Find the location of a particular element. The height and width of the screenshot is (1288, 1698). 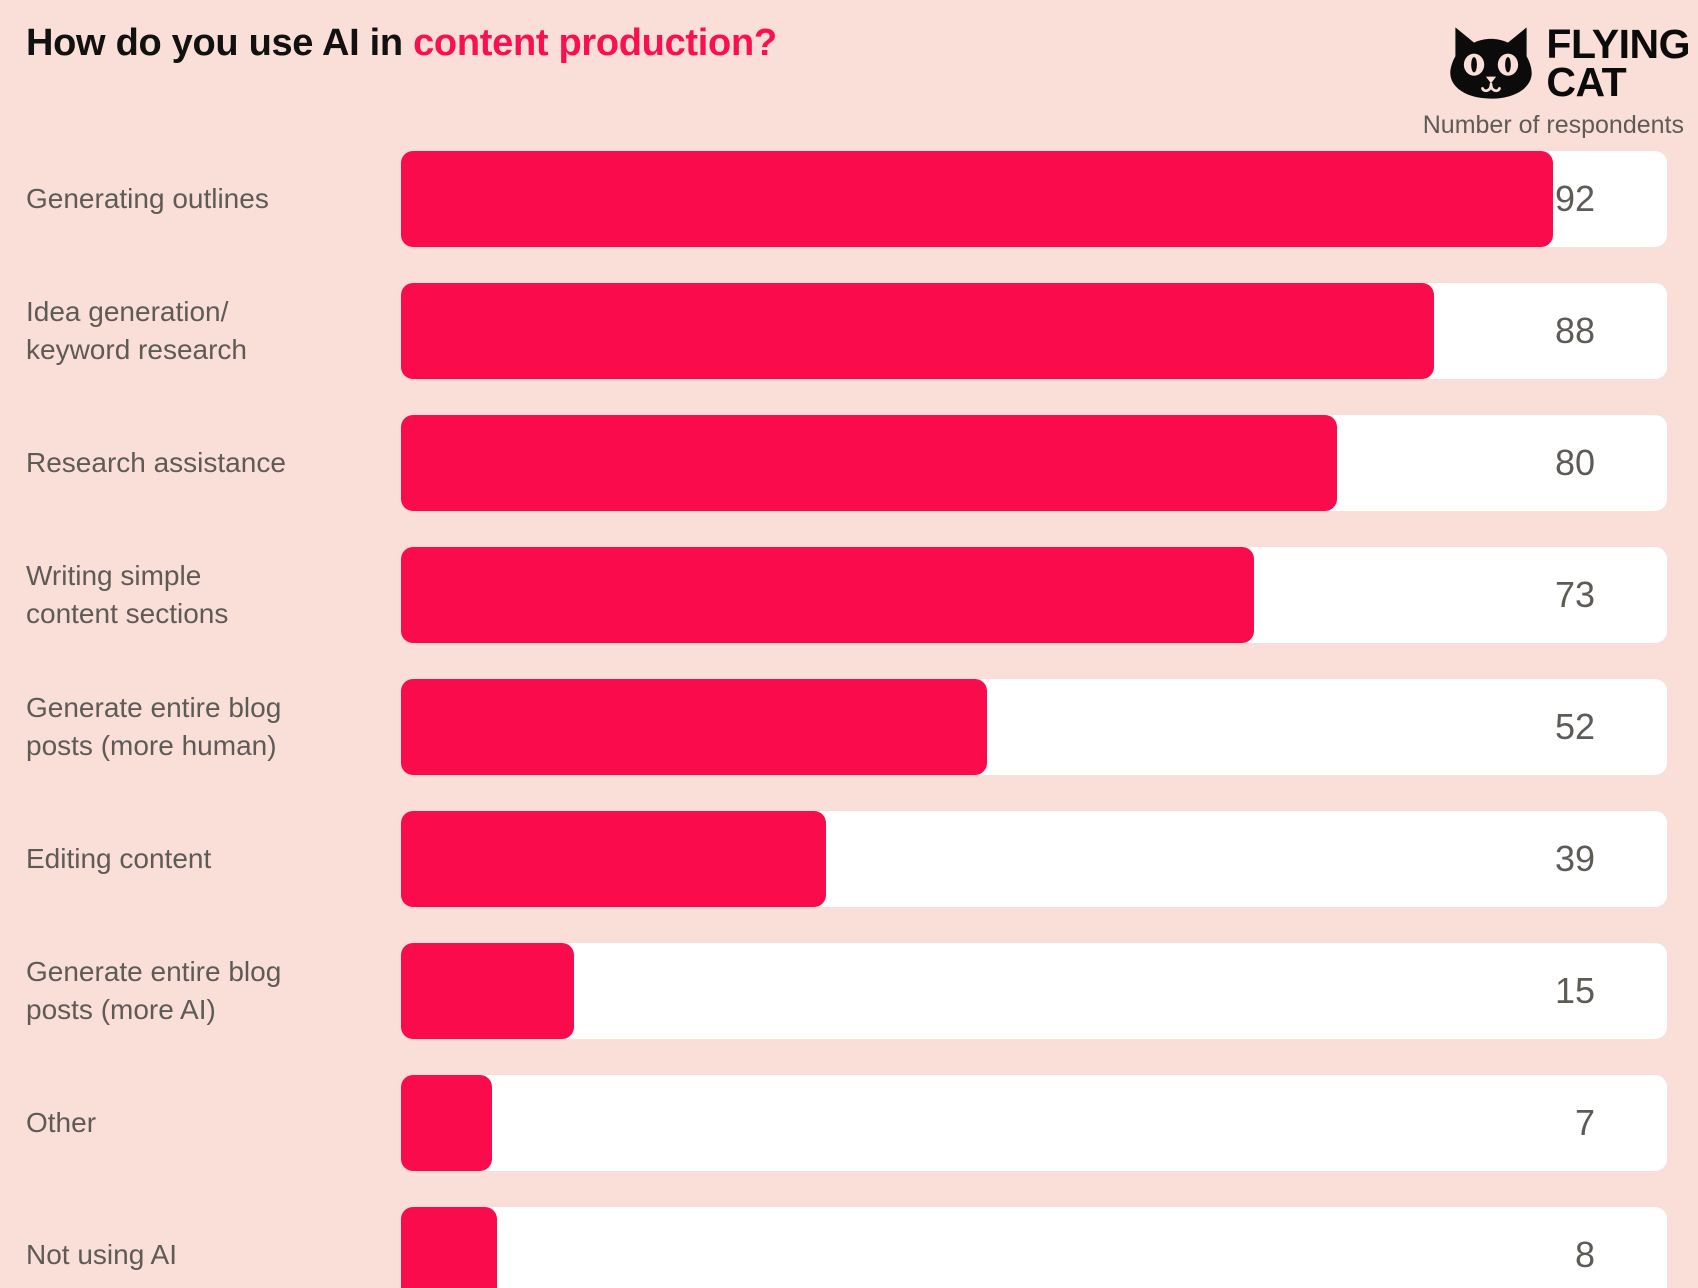

bar-track: 39 is located at coordinates (1034, 859).